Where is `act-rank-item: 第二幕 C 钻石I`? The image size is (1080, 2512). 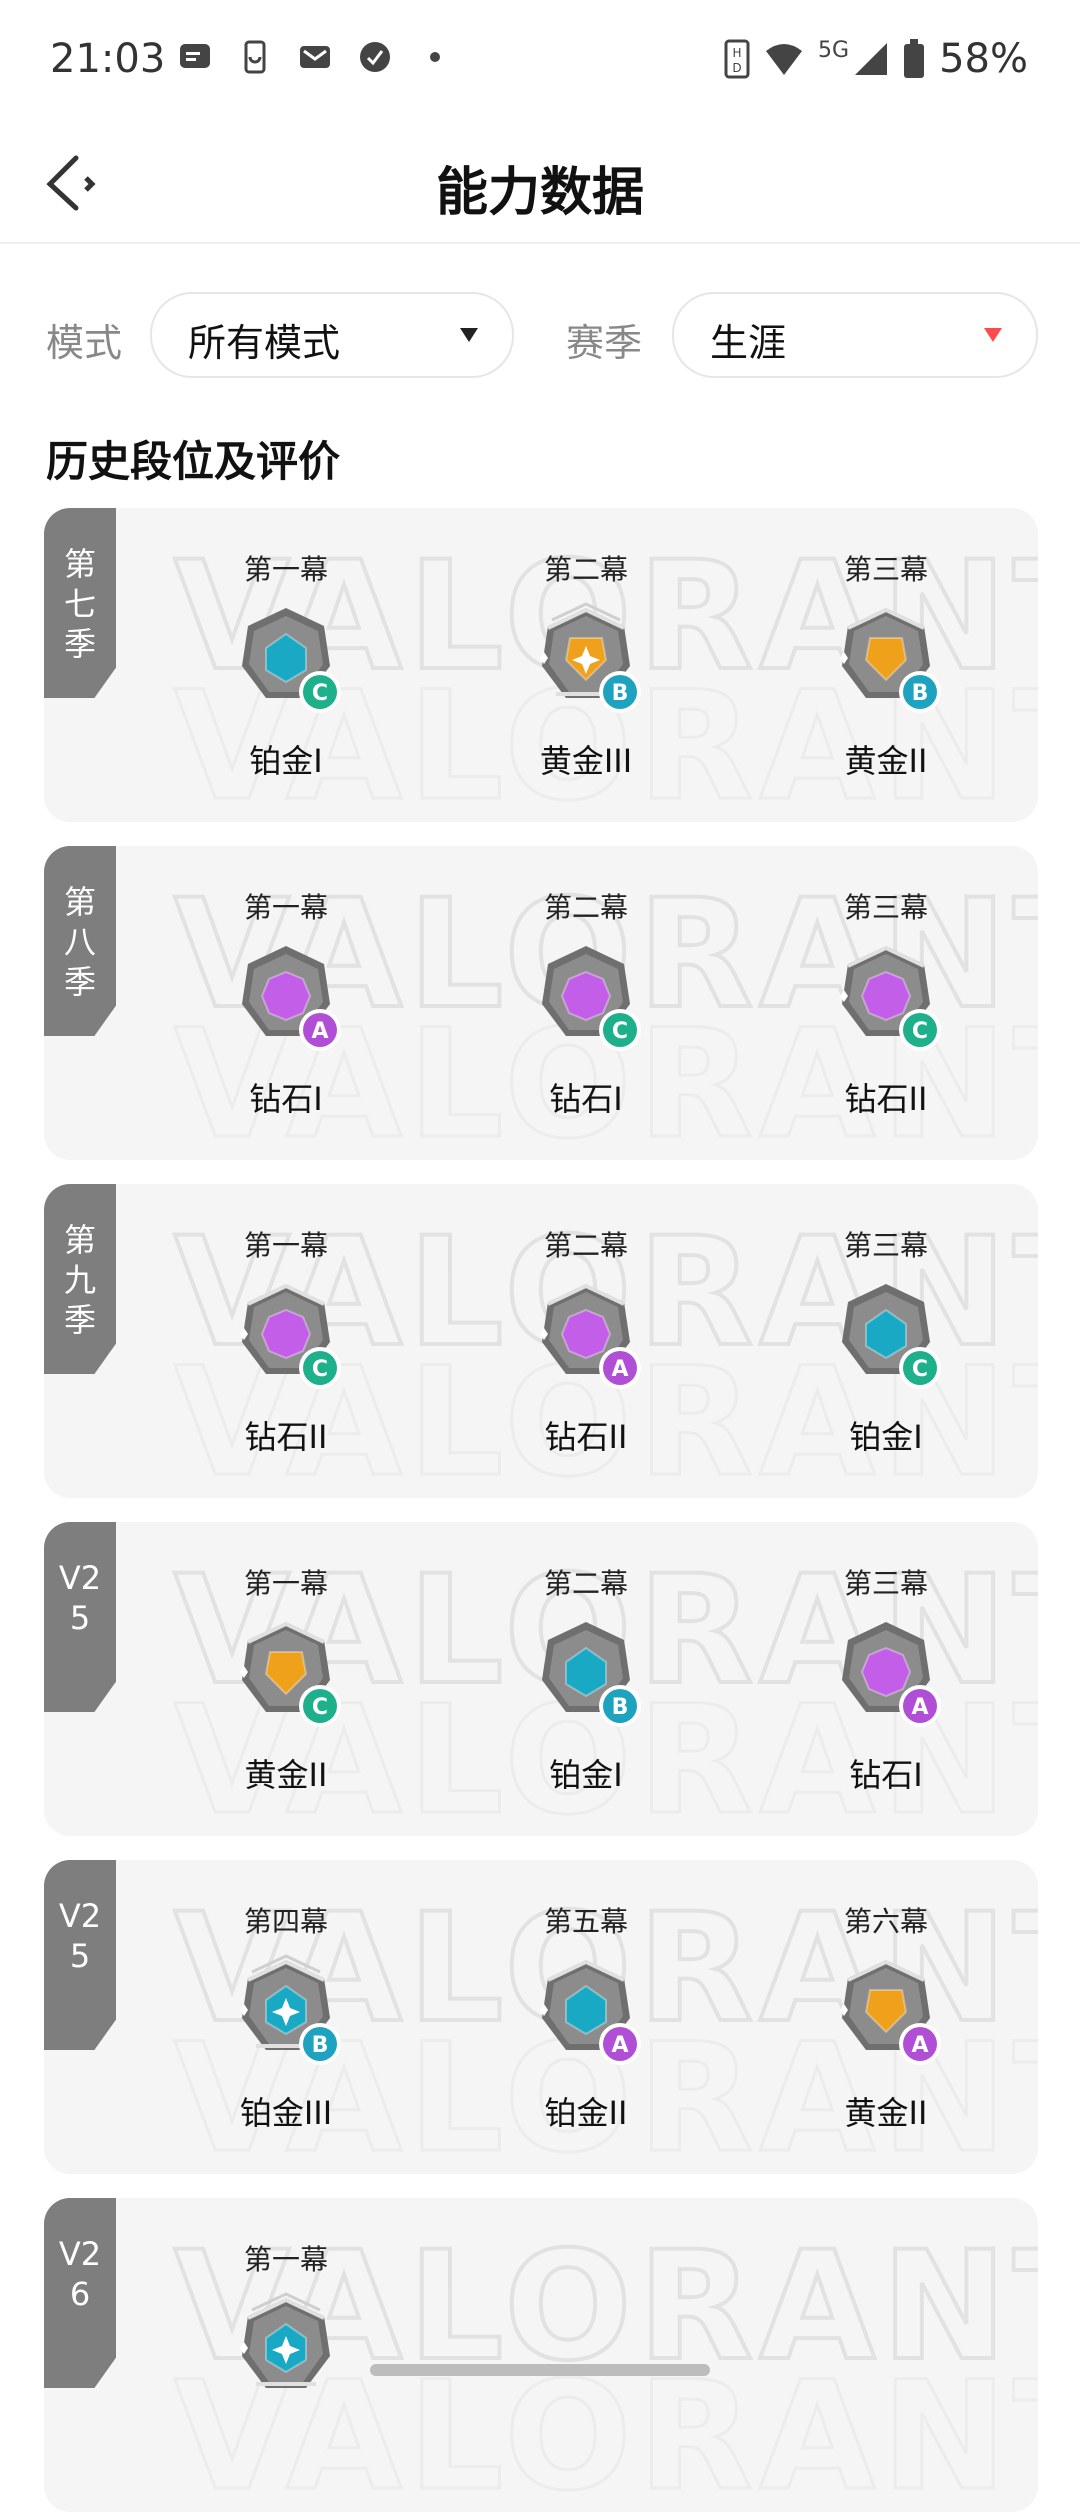 act-rank-item: 第二幕 C 钻石I is located at coordinates (586, 1016).